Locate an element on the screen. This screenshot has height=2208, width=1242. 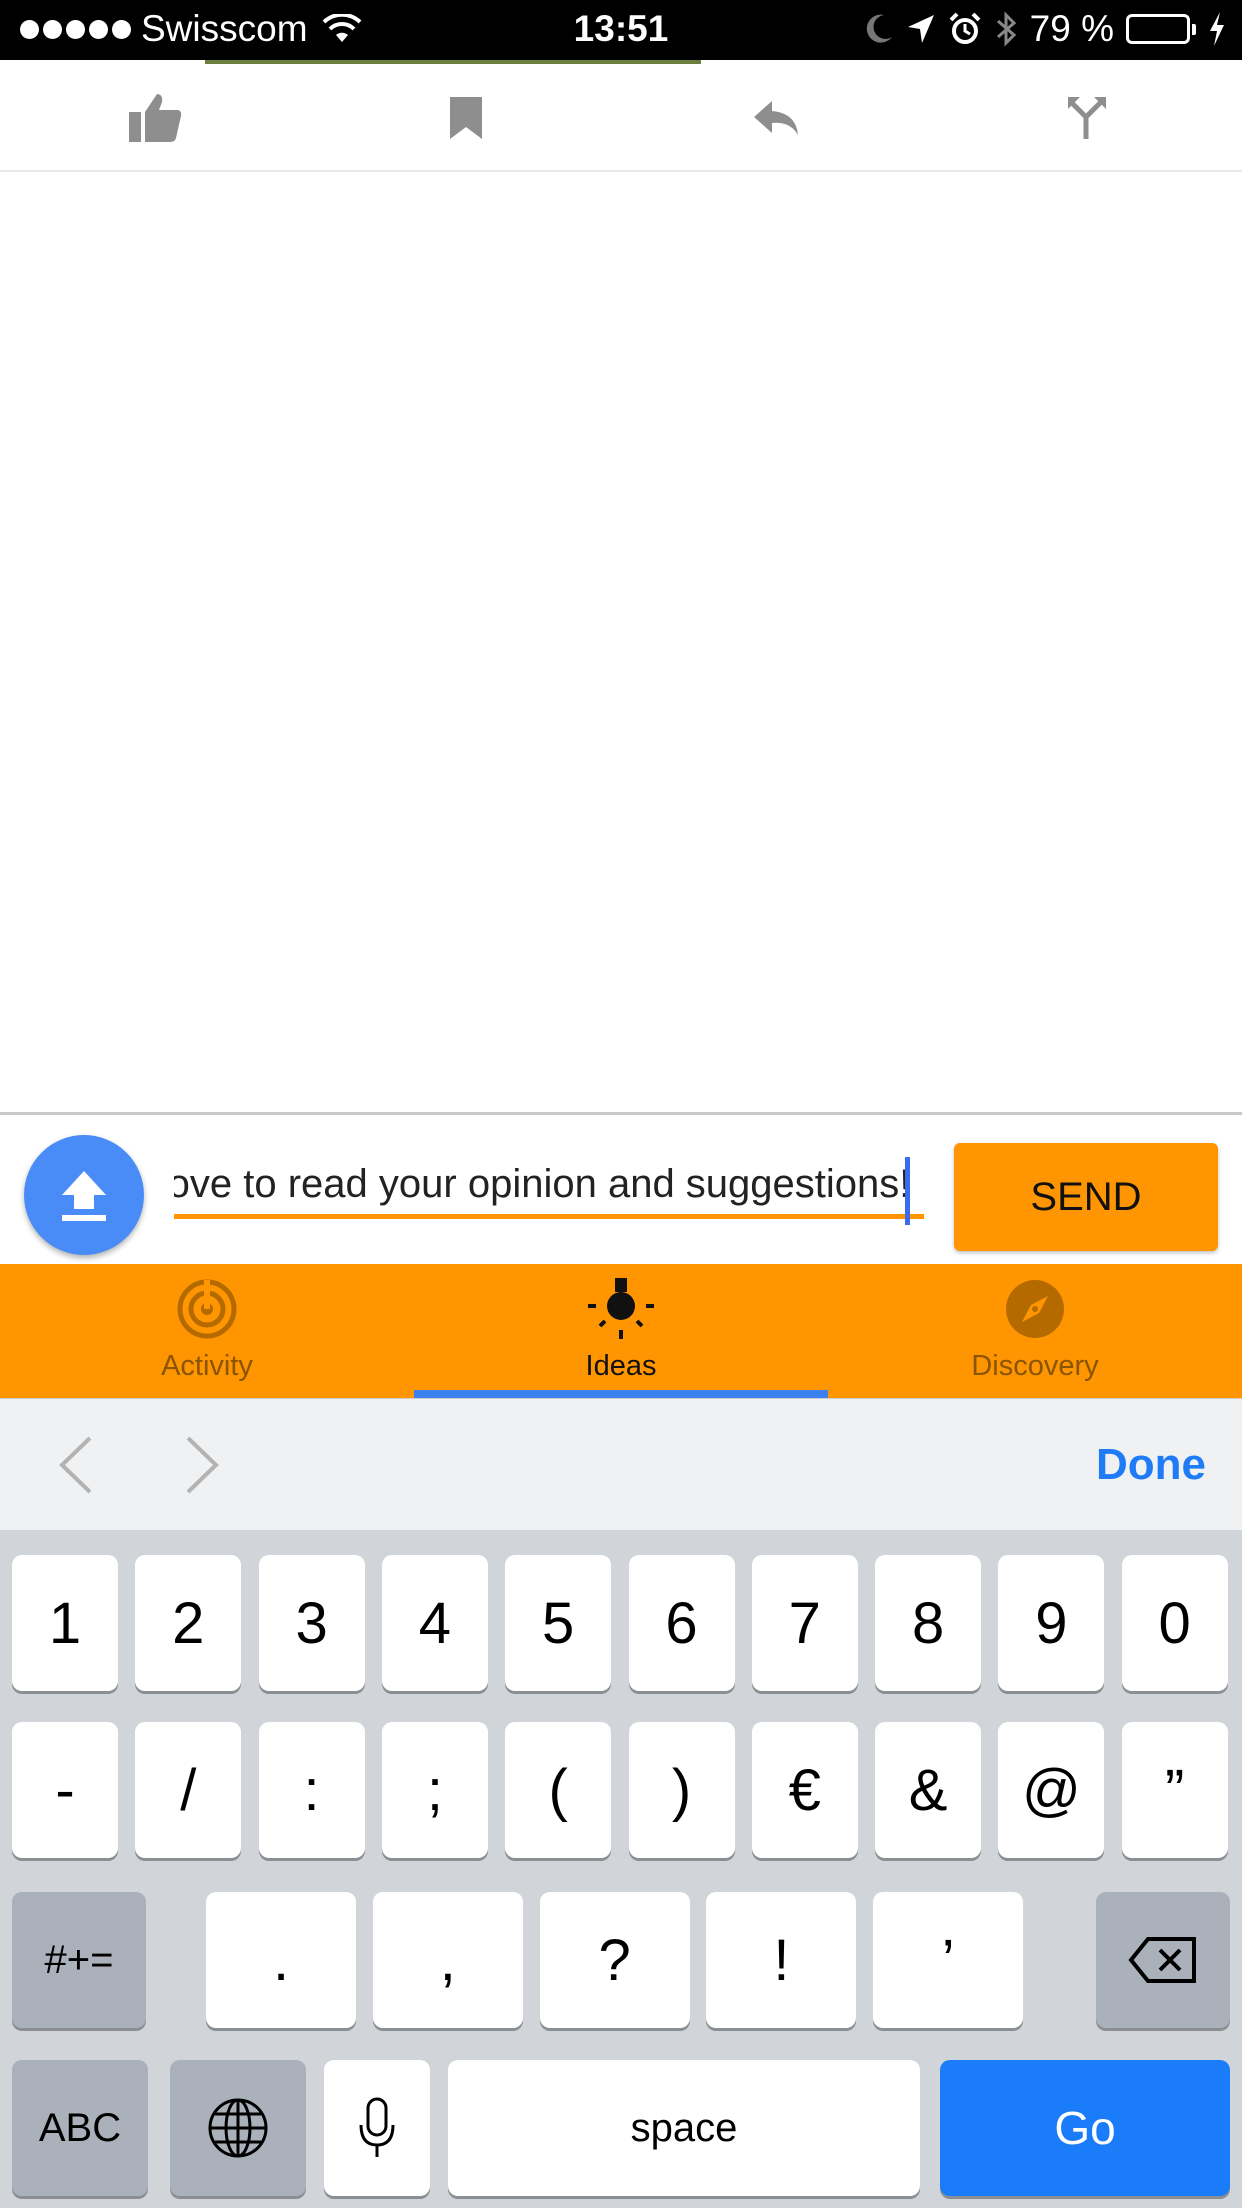
key-row2-5: ) is located at coordinates (681, 1790).